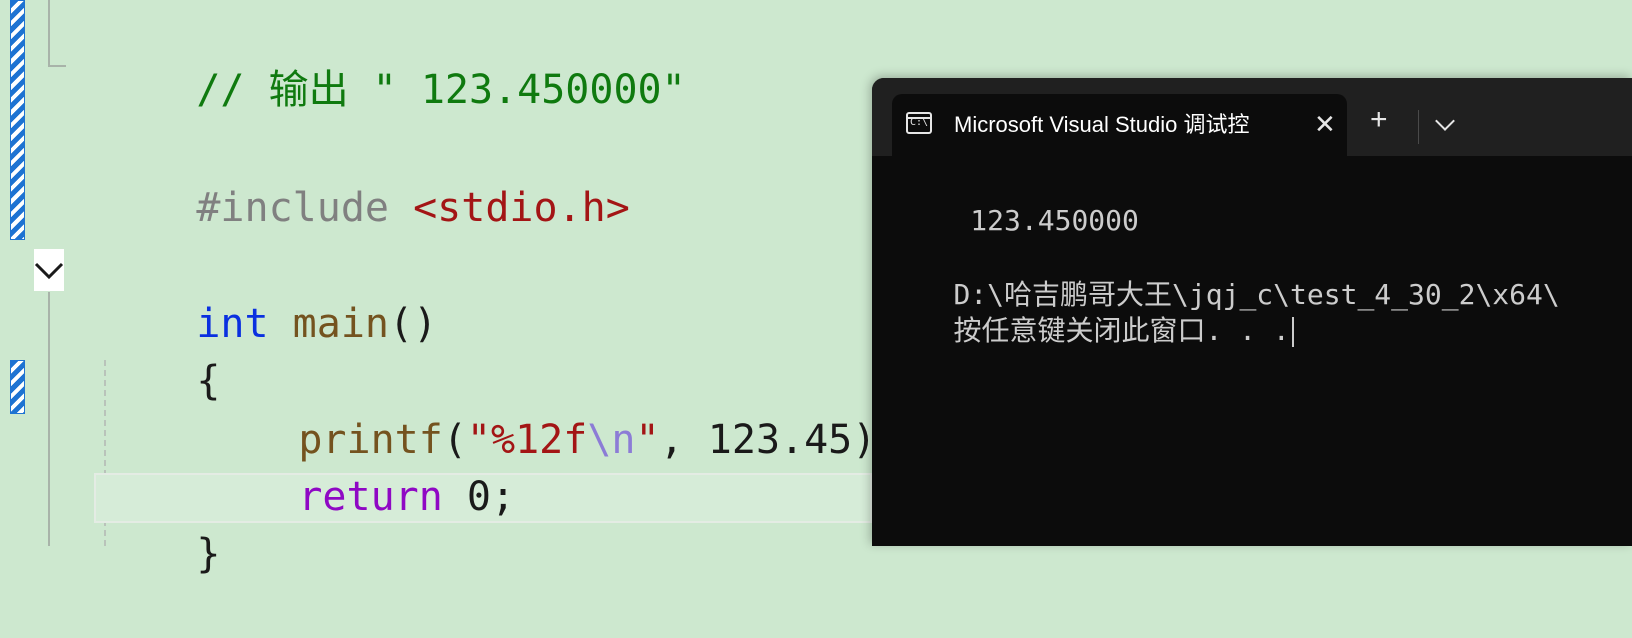 This screenshot has width=1632, height=638. Describe the element at coordinates (1292, 332) in the screenshot. I see `text-cursor` at that location.